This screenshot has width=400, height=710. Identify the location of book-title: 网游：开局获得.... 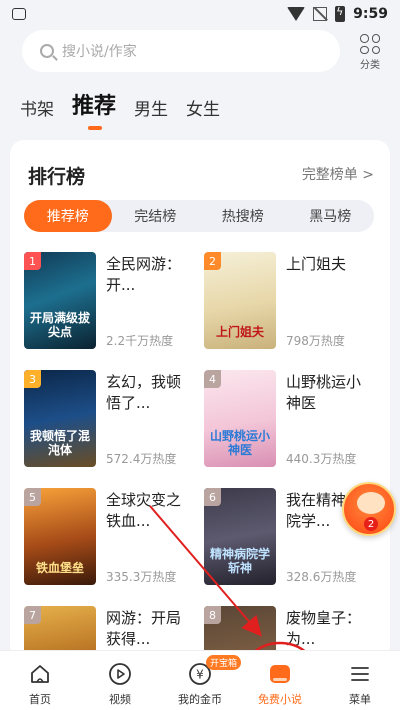
(144, 628).